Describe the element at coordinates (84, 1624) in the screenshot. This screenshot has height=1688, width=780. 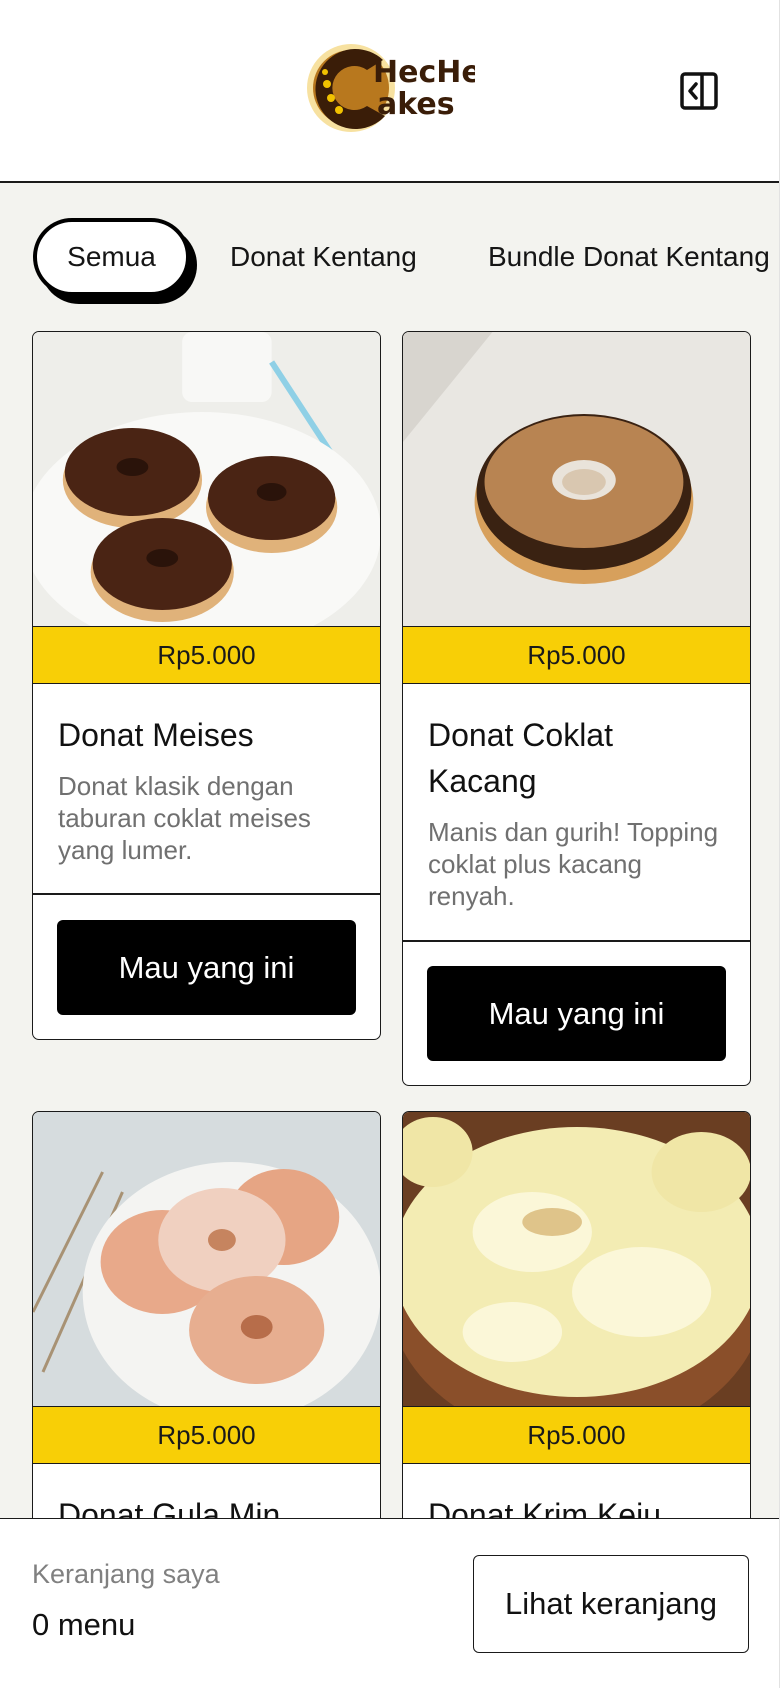
I see `cart-count: 0 menu` at that location.